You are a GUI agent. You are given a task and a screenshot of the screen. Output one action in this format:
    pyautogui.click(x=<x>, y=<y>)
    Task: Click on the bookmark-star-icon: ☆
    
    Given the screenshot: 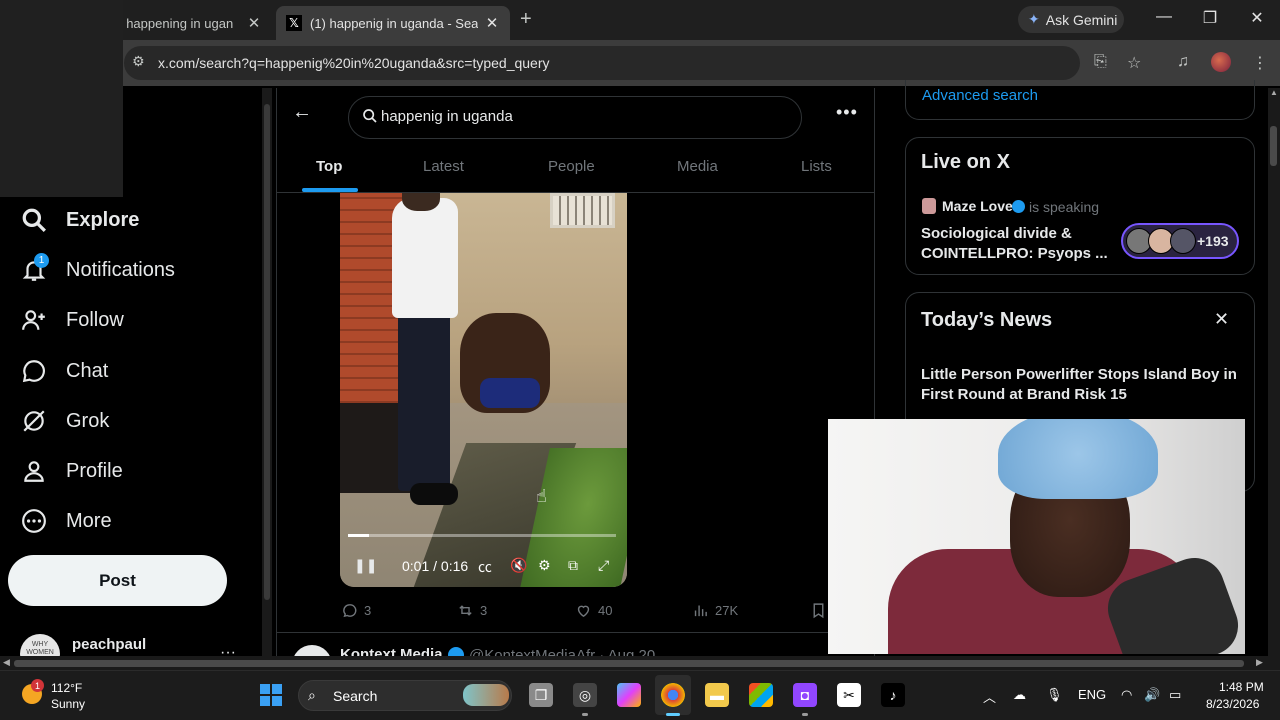 What is the action you would take?
    pyautogui.click(x=1134, y=63)
    